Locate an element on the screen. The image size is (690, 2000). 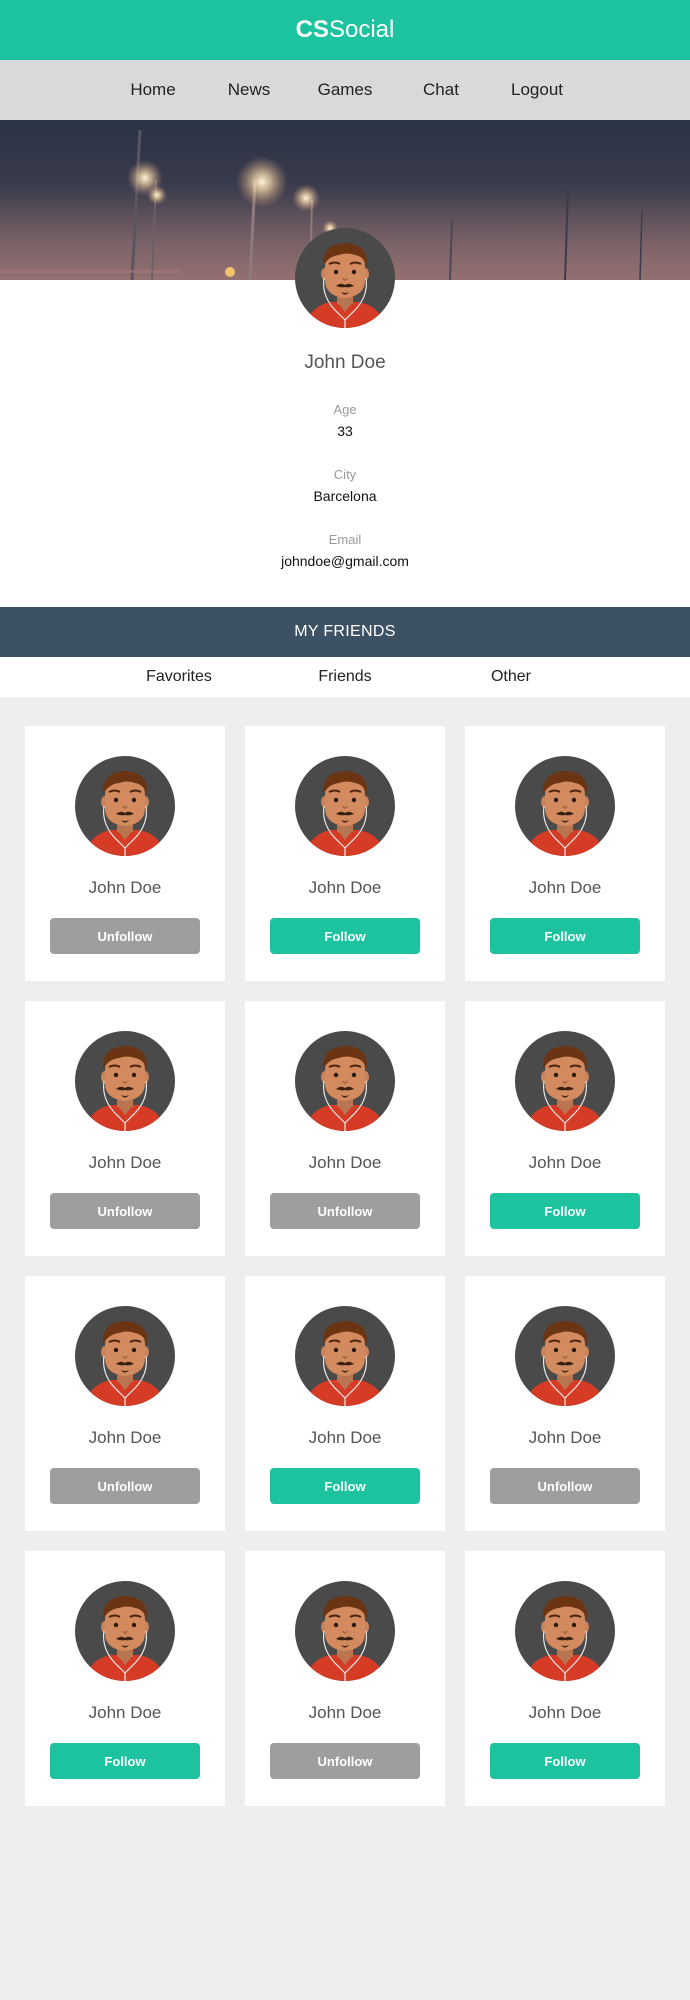
brand-logo: CSSocial is located at coordinates (345, 30).